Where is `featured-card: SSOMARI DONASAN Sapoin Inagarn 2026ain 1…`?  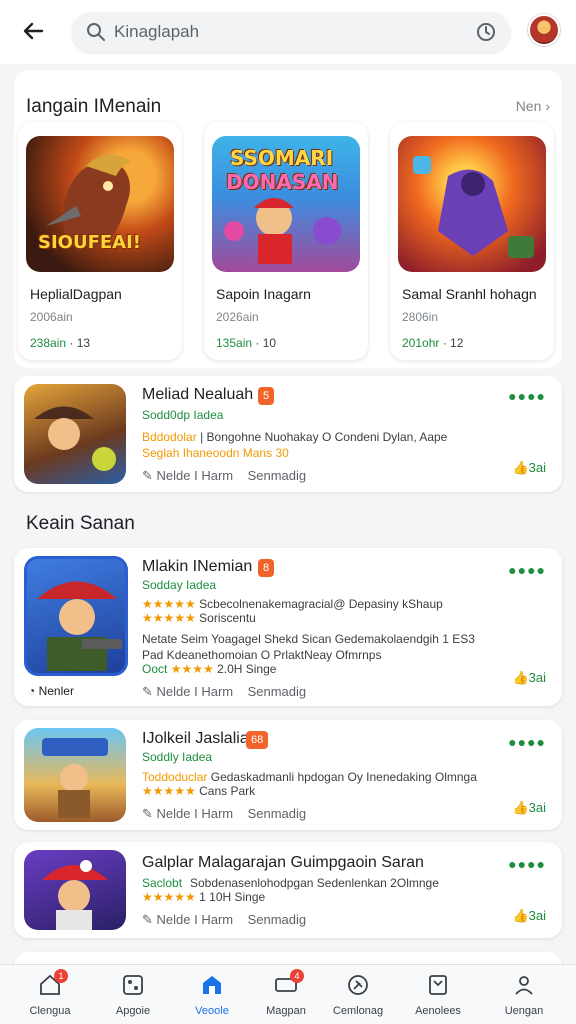
featured-card: SSOMARI DONASAN Sapoin Inagarn 2026ain 1… is located at coordinates (286, 241).